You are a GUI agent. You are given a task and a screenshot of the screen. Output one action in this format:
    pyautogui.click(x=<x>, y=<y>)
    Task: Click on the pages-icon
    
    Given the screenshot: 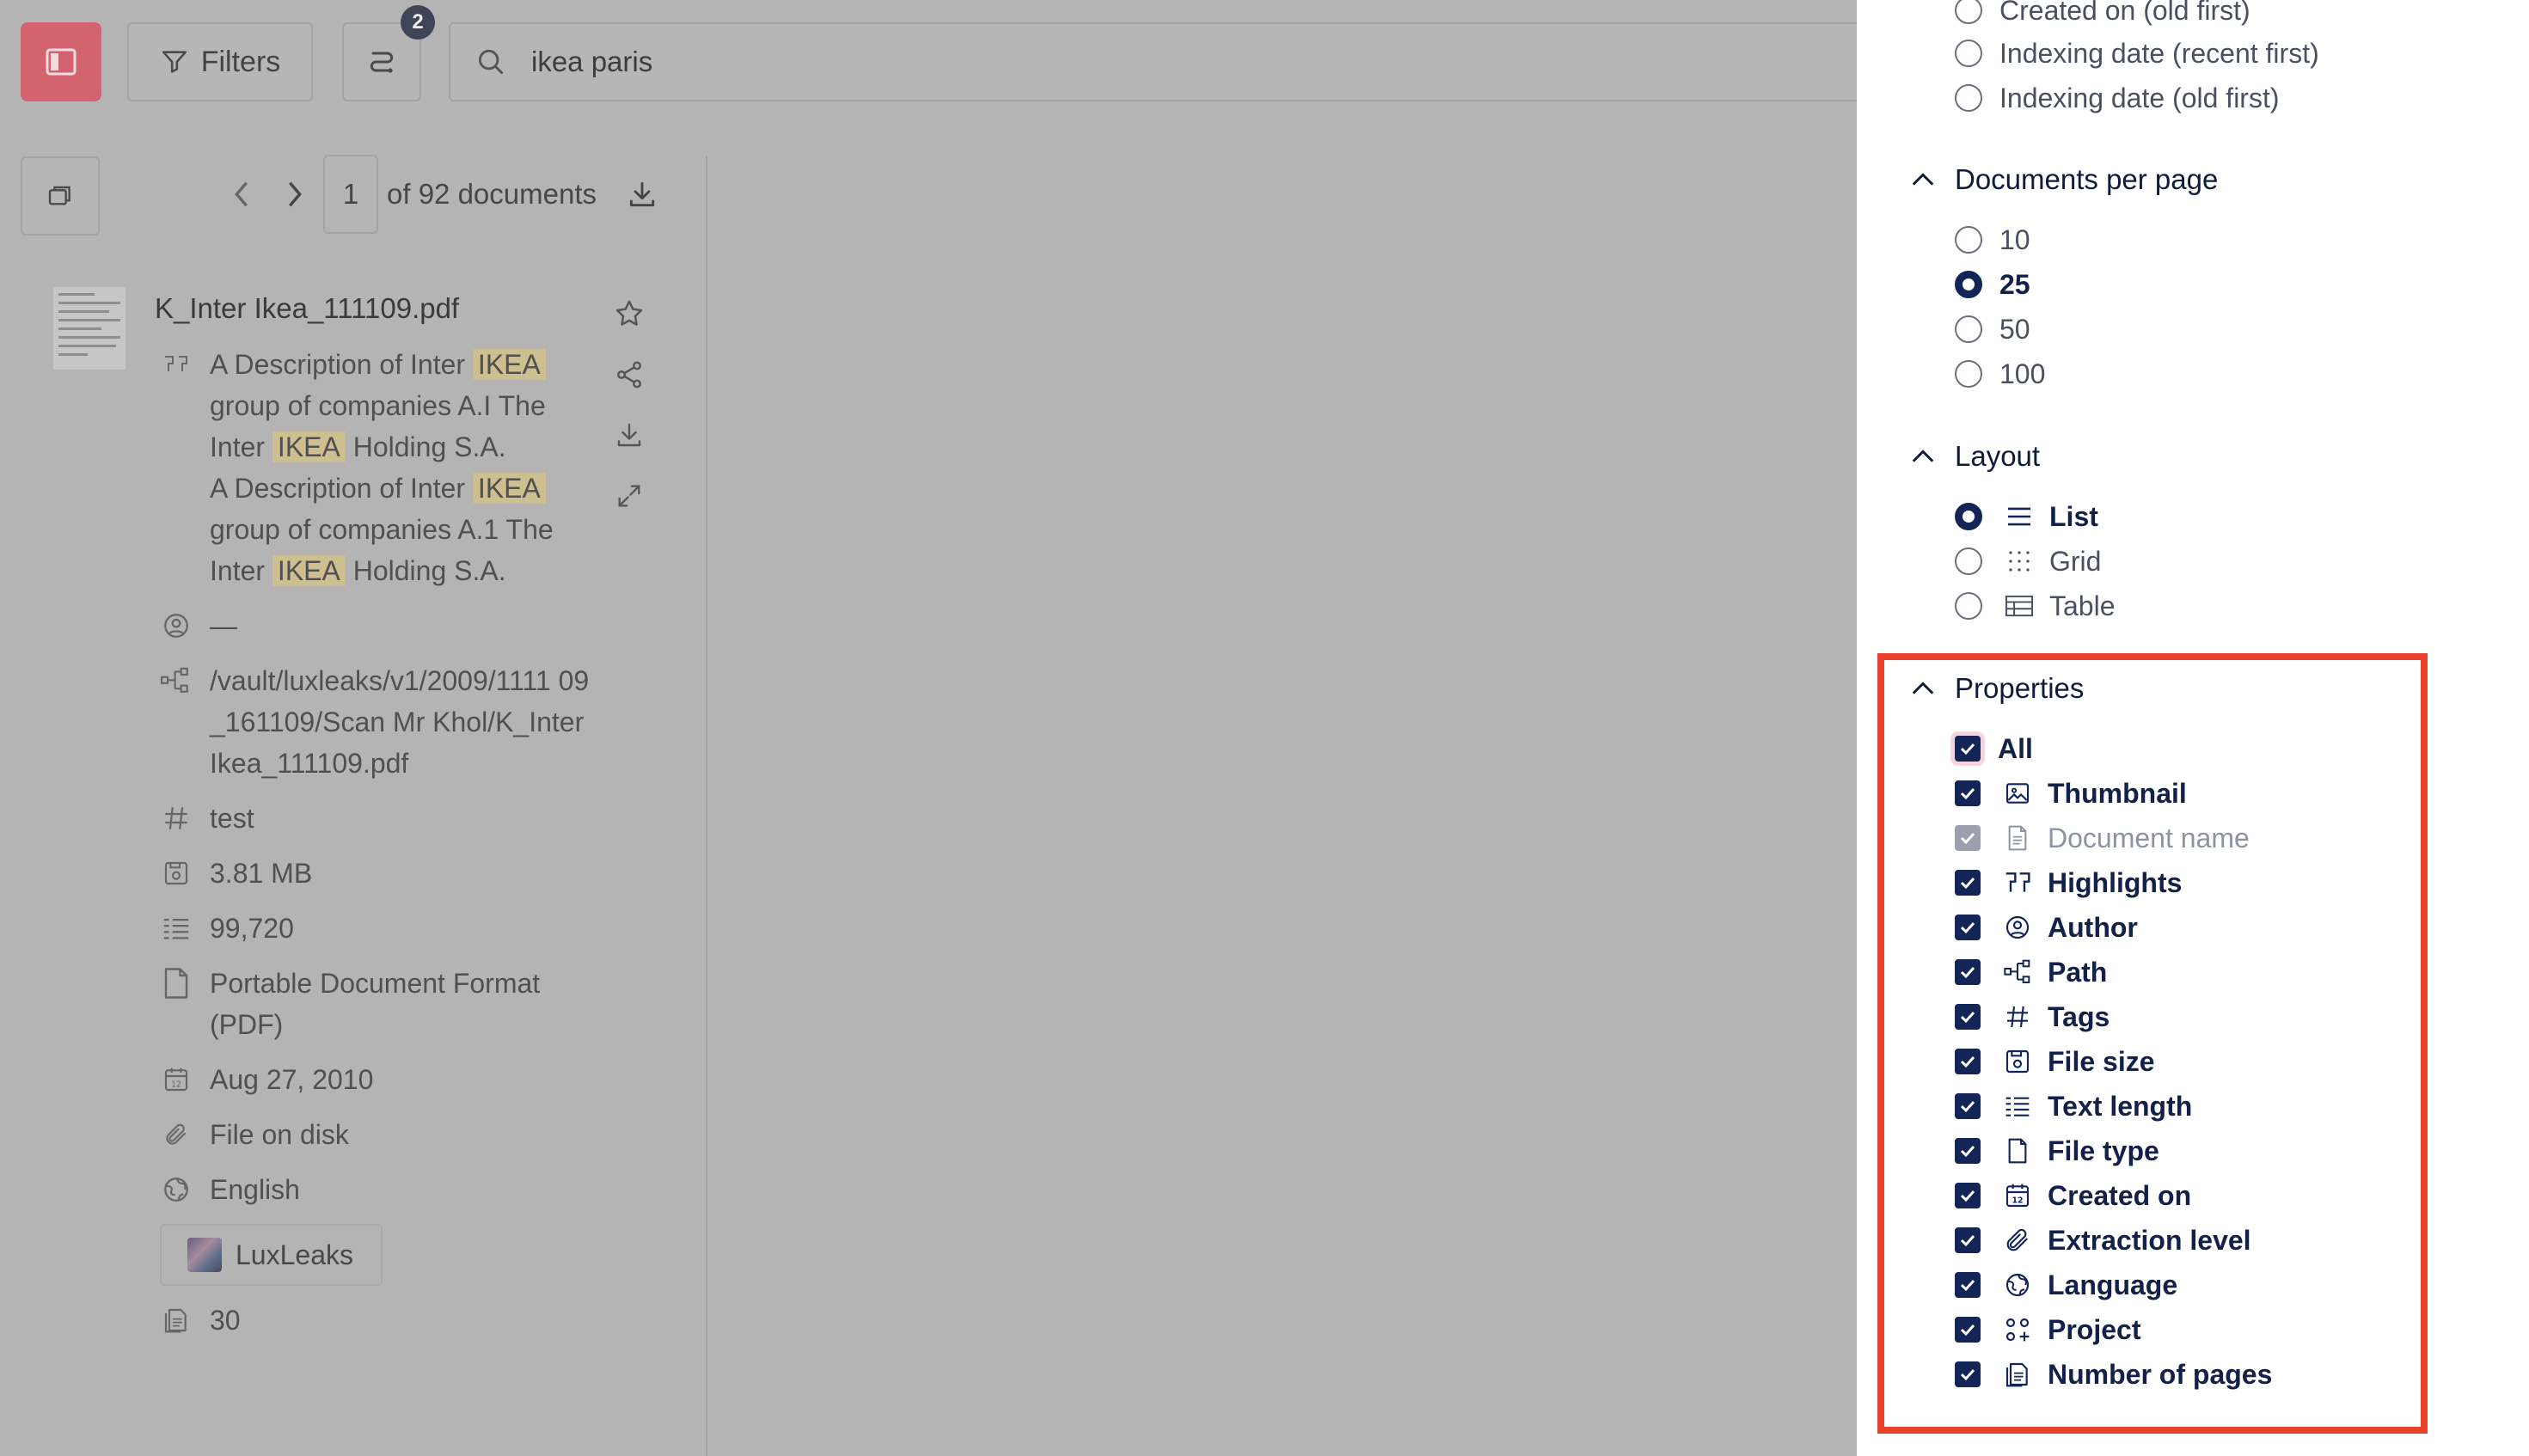 What is the action you would take?
    pyautogui.click(x=2017, y=1375)
    